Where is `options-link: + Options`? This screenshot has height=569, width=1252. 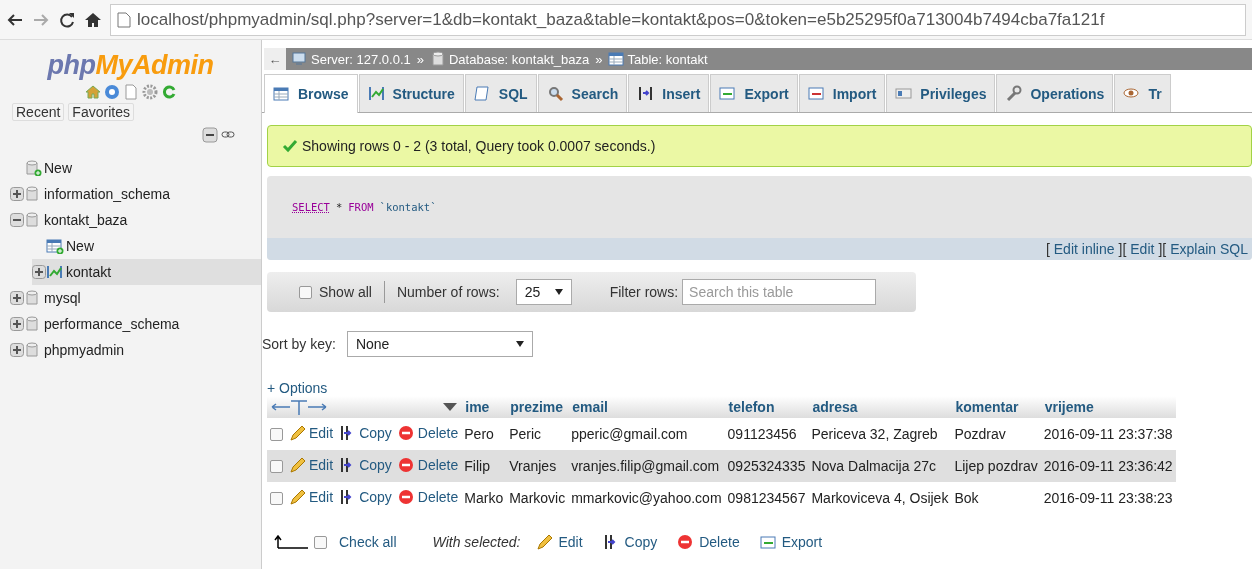
options-link: + Options is located at coordinates (297, 388).